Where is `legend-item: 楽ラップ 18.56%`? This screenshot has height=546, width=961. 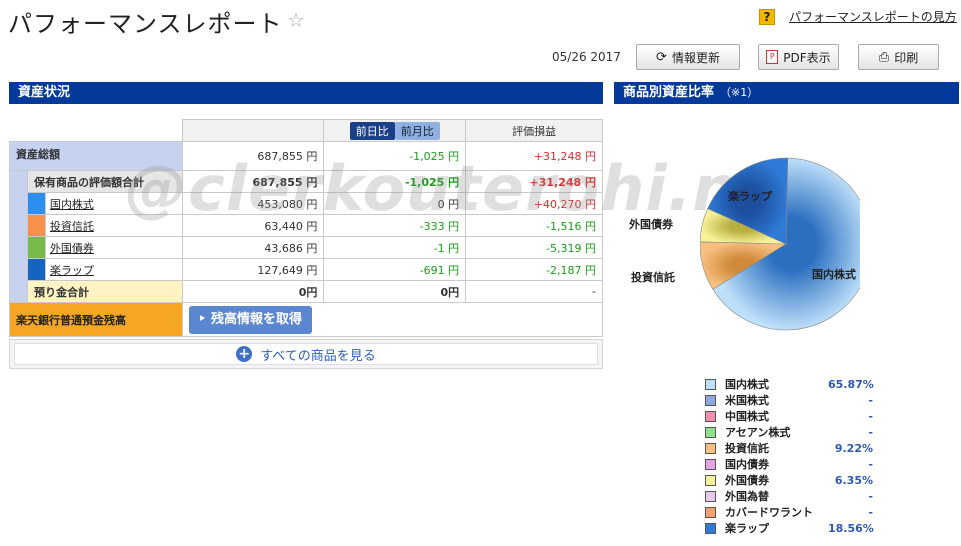 legend-item: 楽ラップ 18.56% is located at coordinates (789, 528).